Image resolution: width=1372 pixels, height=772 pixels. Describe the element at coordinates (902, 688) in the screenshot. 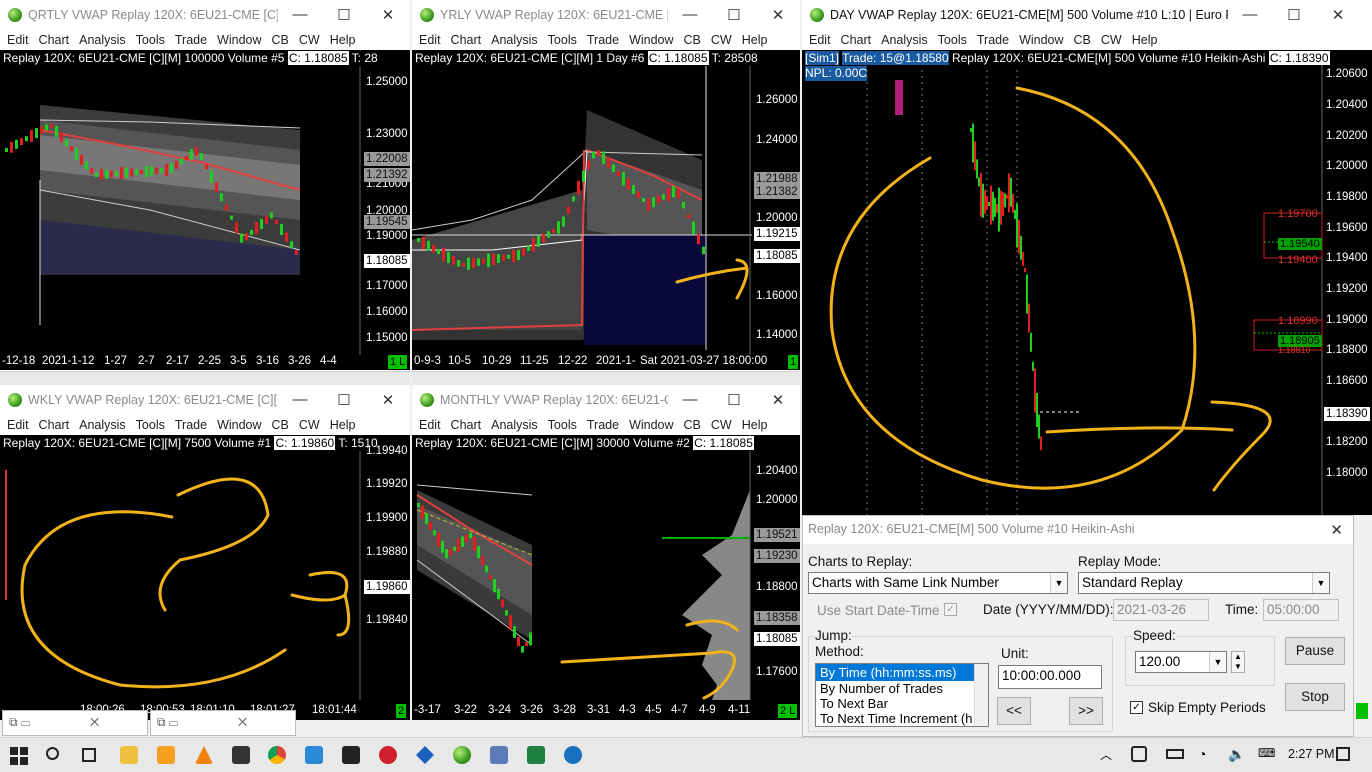

I see `method-option: By Number of Trades` at that location.